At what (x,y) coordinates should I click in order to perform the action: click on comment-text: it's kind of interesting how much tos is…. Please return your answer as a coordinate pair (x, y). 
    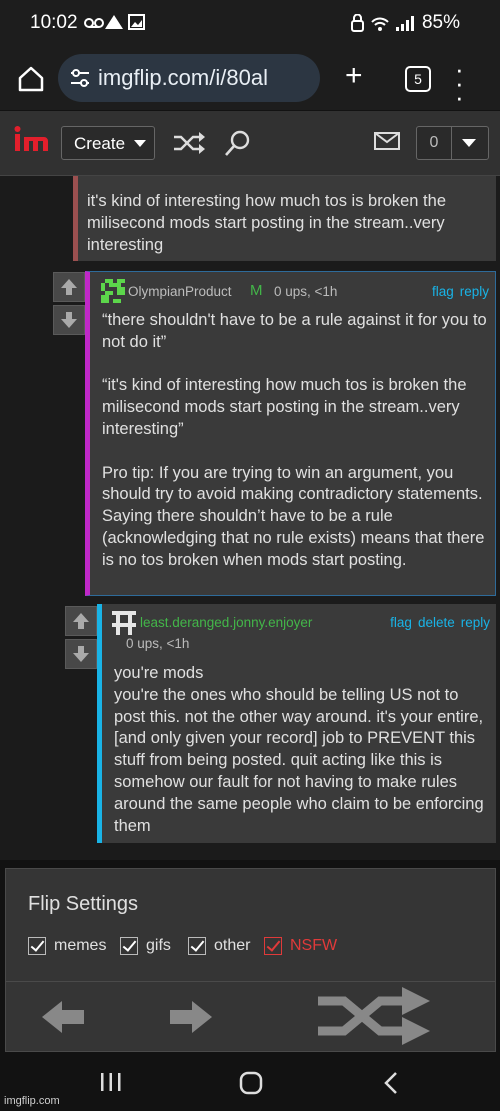
    Looking at the image, I should click on (266, 223).